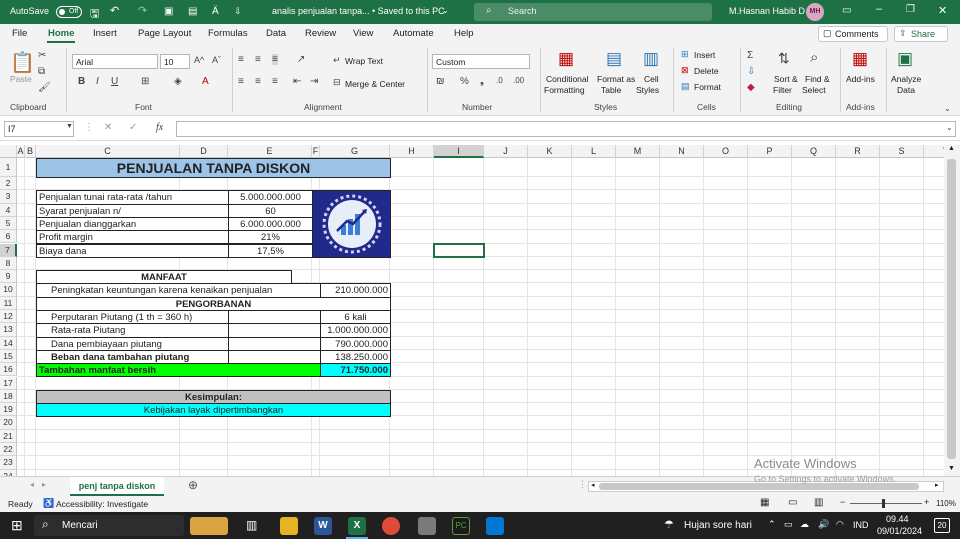 Image resolution: width=960 pixels, height=539 pixels. Describe the element at coordinates (8, 450) in the screenshot. I see `row-header: 22` at that location.